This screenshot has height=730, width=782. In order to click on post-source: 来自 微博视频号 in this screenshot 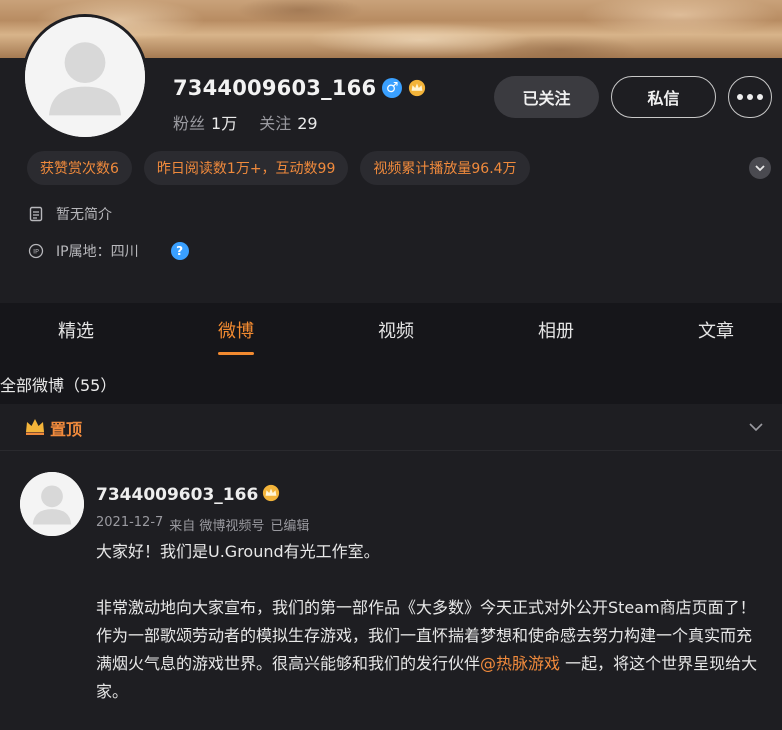, I will do `click(217, 526)`.